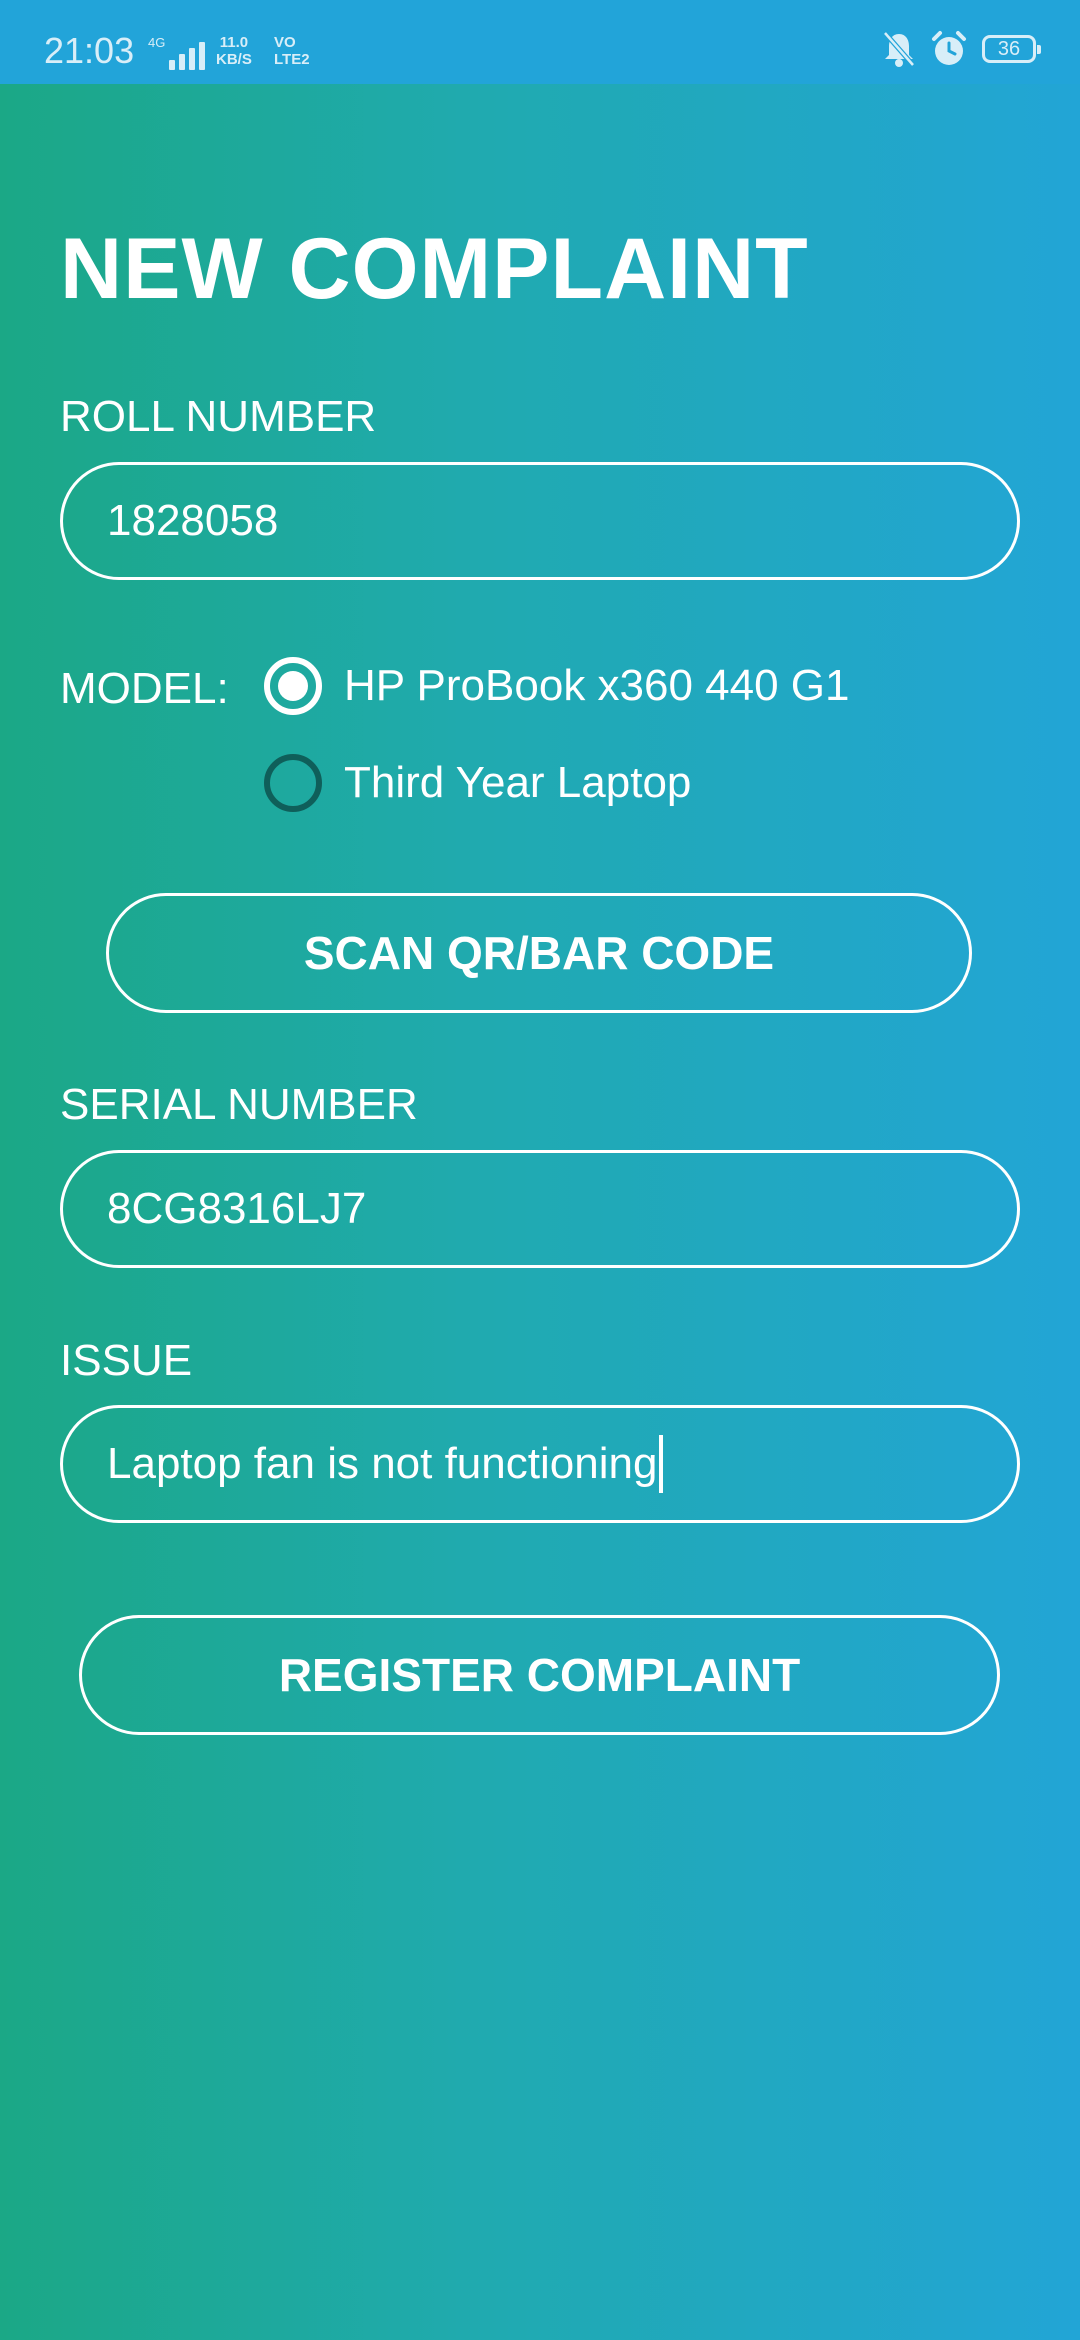  What do you see at coordinates (177, 52) in the screenshot?
I see `signal-icon: 4G` at bounding box center [177, 52].